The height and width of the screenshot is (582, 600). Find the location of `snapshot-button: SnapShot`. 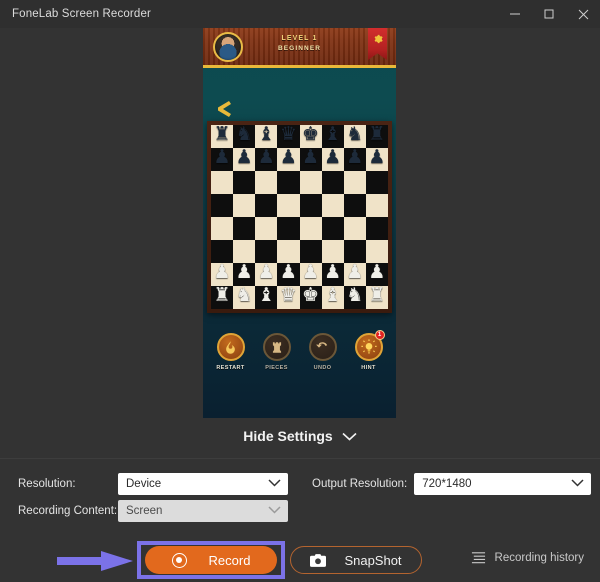

snapshot-button: SnapShot is located at coordinates (356, 560).